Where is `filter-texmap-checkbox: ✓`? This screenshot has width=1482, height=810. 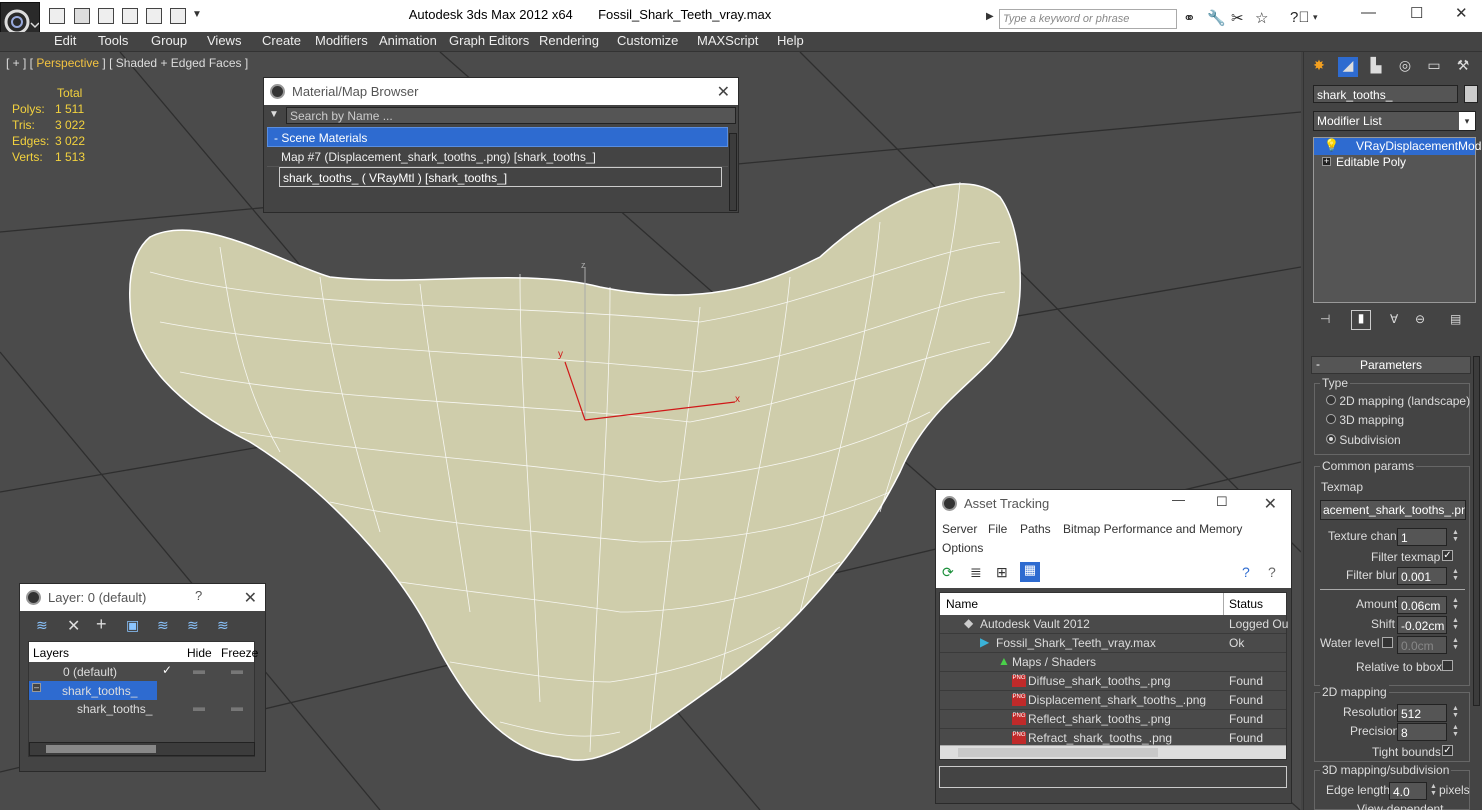
filter-texmap-checkbox: ✓ is located at coordinates (1447, 555).